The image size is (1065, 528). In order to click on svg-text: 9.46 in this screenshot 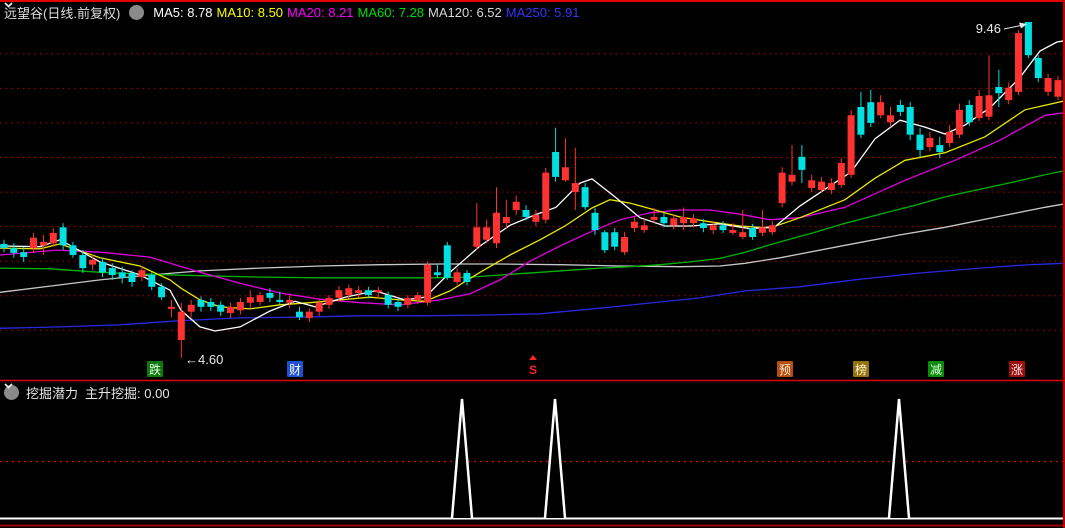, I will do `click(988, 28)`.